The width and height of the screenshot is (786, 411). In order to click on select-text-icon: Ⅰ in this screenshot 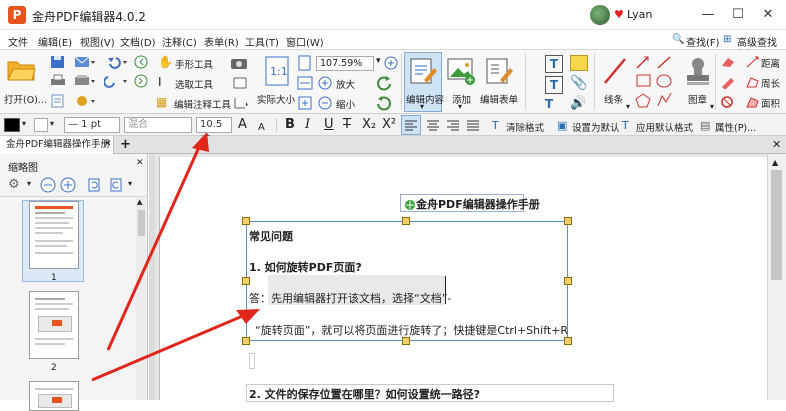, I will do `click(160, 82)`.